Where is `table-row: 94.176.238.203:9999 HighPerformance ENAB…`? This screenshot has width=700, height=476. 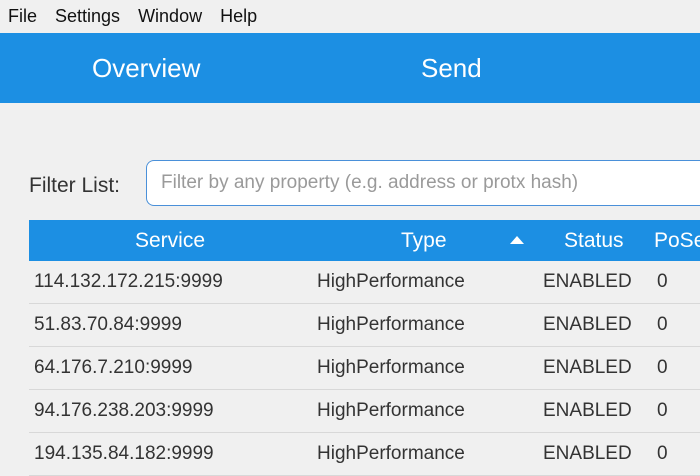
table-row: 94.176.238.203:9999 HighPerformance ENAB… is located at coordinates (364, 411).